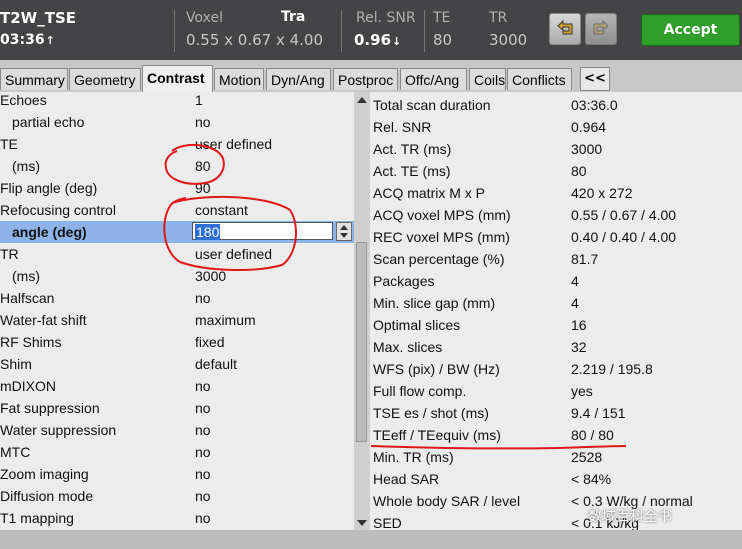 This screenshot has height=549, width=742. I want to click on annotation-circle-refocusing, so click(230, 233).